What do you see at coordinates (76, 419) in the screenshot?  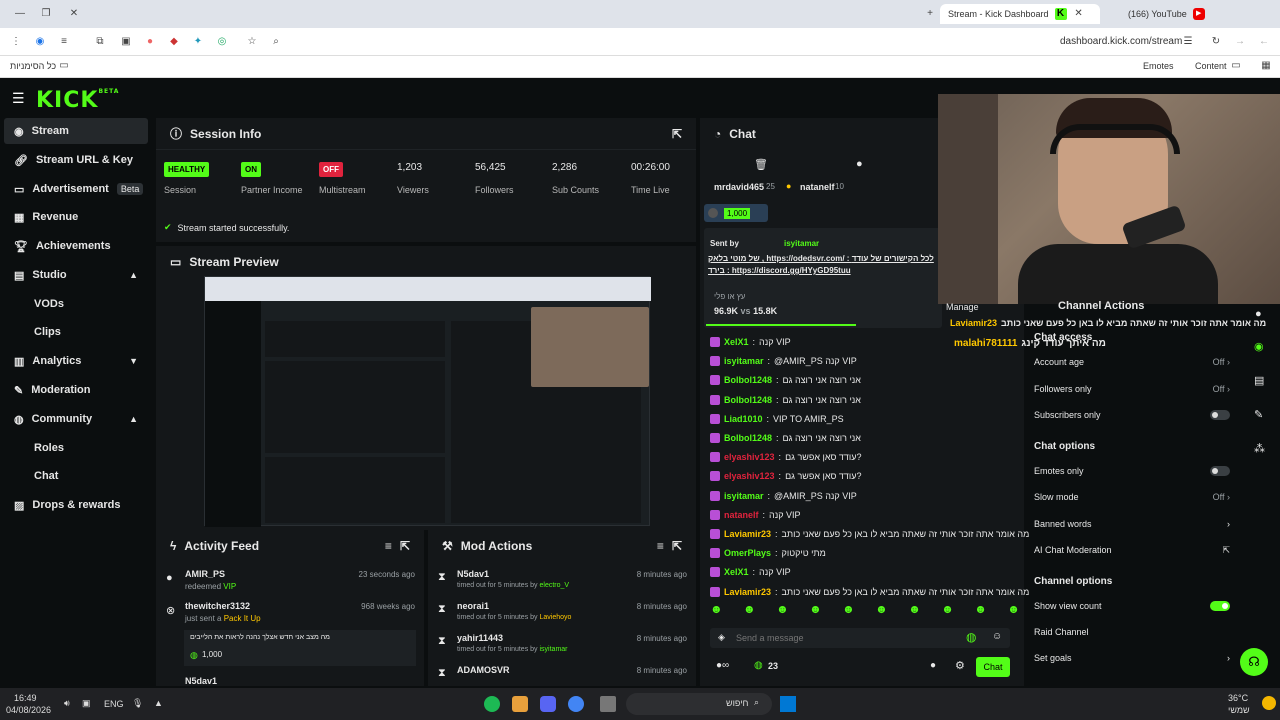 I see `sidebar-item-community: ◍ Community ▲` at bounding box center [76, 419].